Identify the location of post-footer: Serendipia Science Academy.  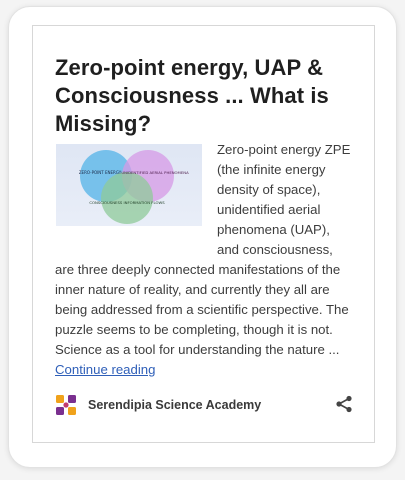
(204, 405).